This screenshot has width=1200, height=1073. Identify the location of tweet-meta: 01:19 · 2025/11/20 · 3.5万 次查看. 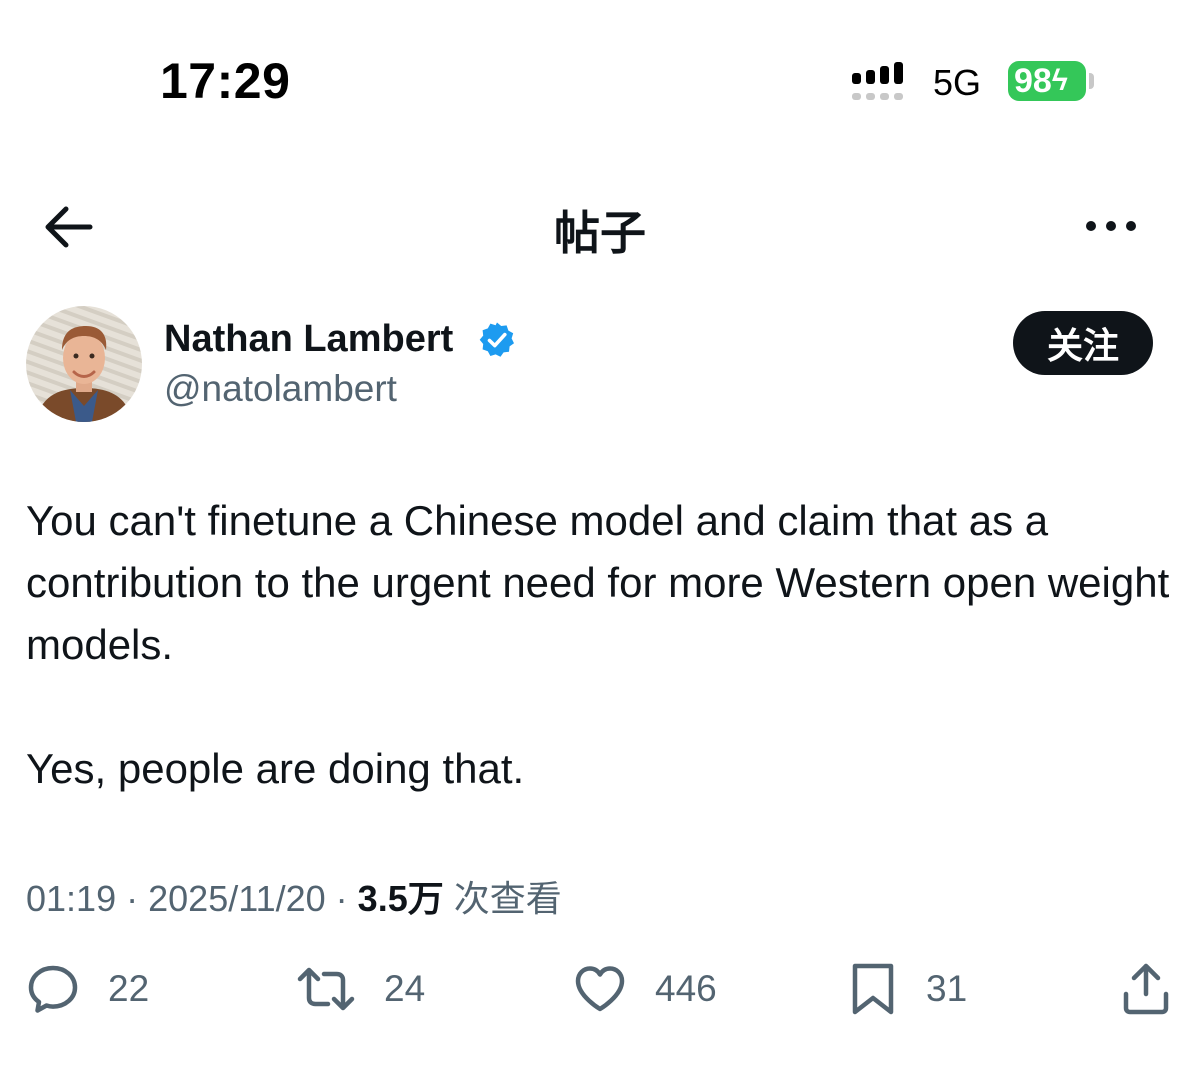
(294, 896).